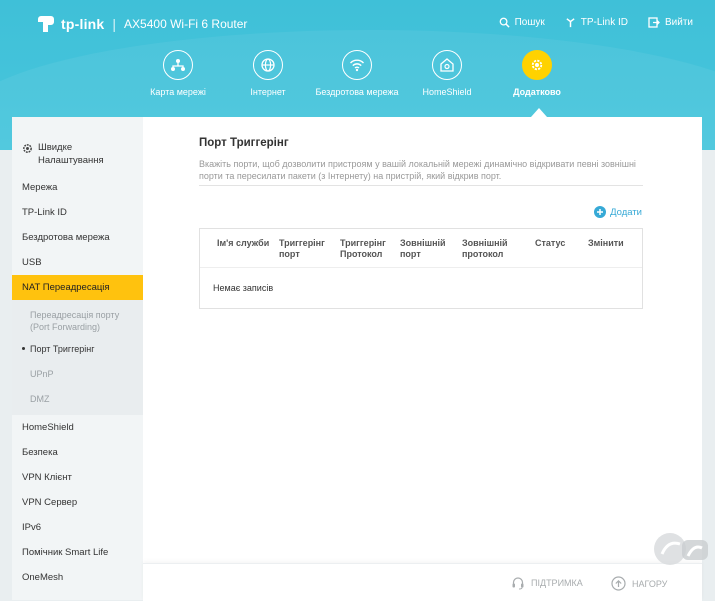 The height and width of the screenshot is (601, 715). I want to click on nav-homeshield: HomeShield, so click(447, 73).